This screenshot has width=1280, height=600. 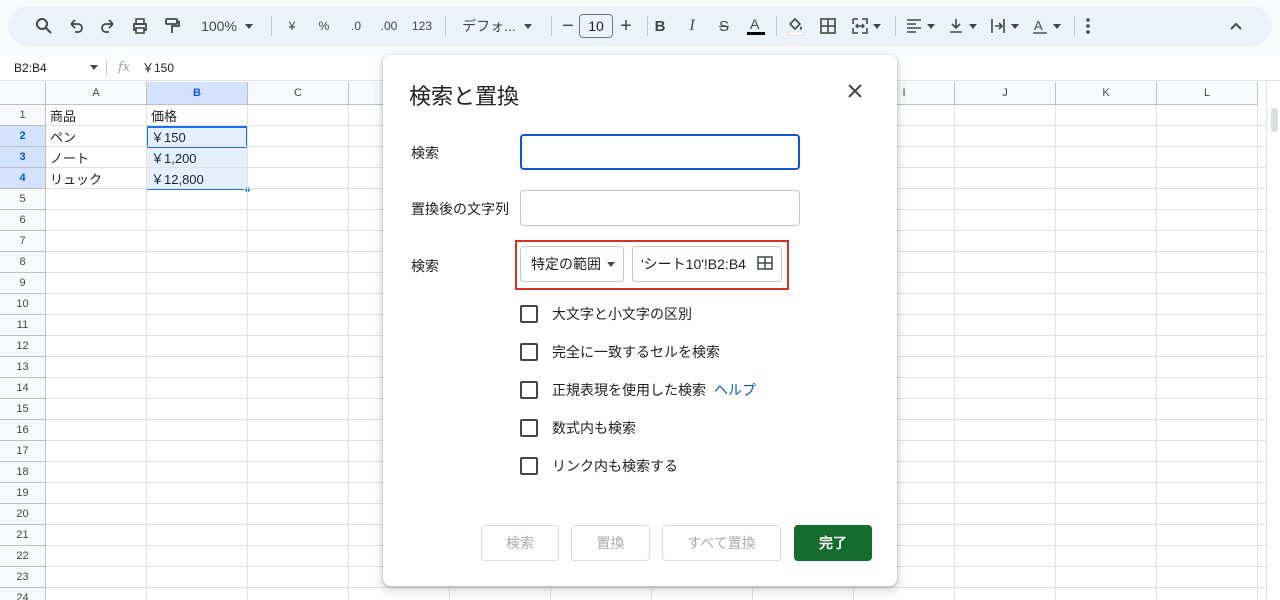 What do you see at coordinates (140, 26) in the screenshot?
I see `print-icon` at bounding box center [140, 26].